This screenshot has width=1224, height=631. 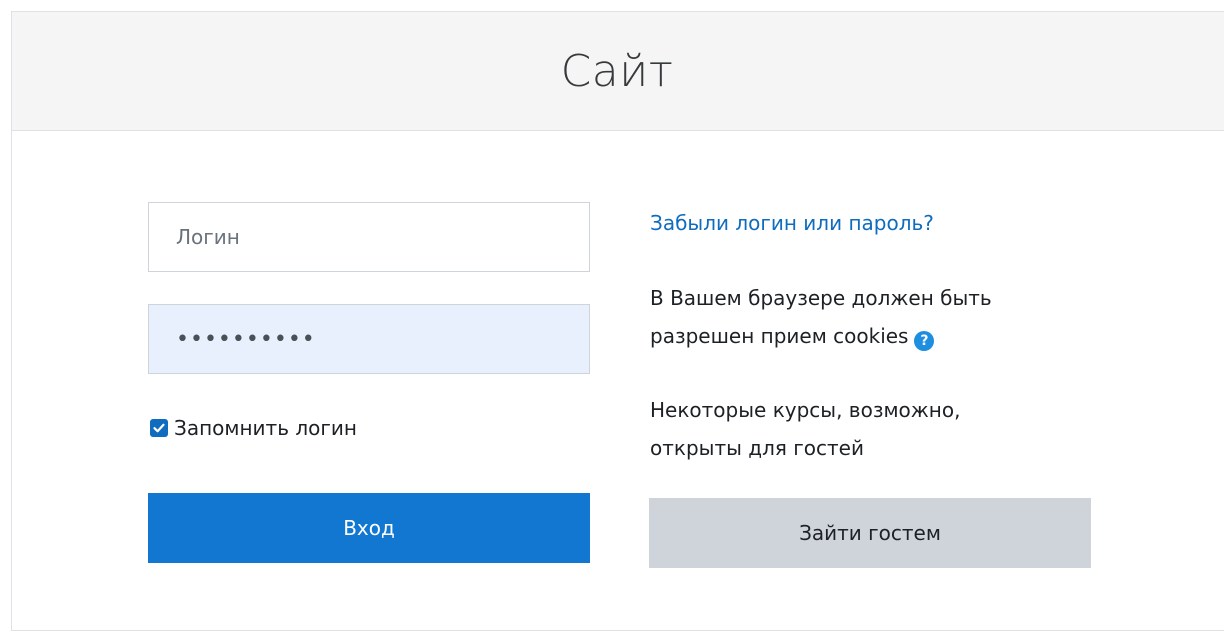 What do you see at coordinates (779, 336) in the screenshot?
I see `cookies-notice-line2-text: разрешен прием cookies` at bounding box center [779, 336].